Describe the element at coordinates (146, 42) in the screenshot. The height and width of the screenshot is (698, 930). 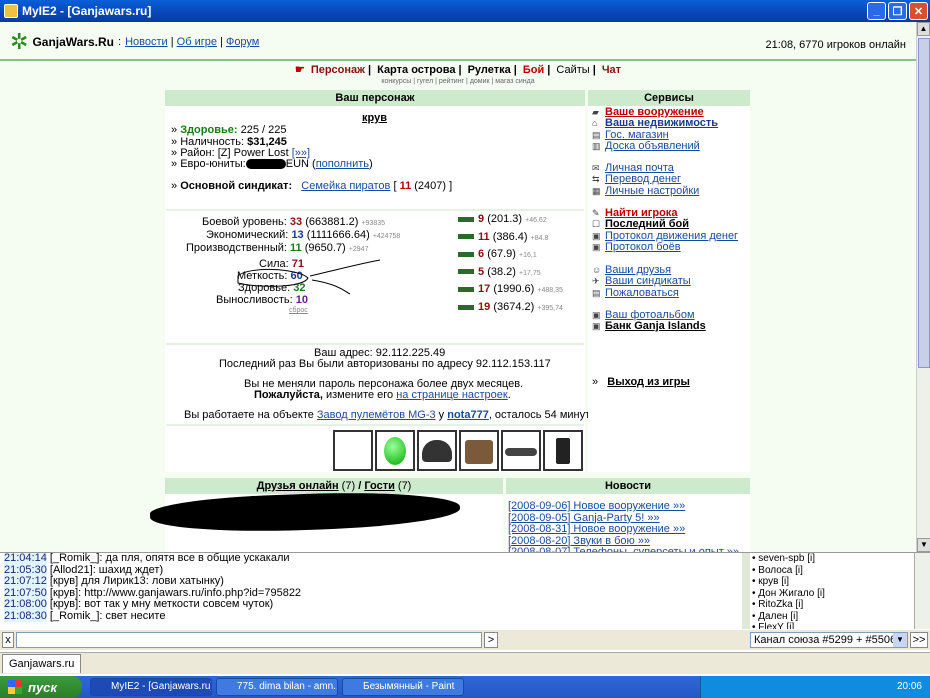
I see `nav-news: Новости` at that location.